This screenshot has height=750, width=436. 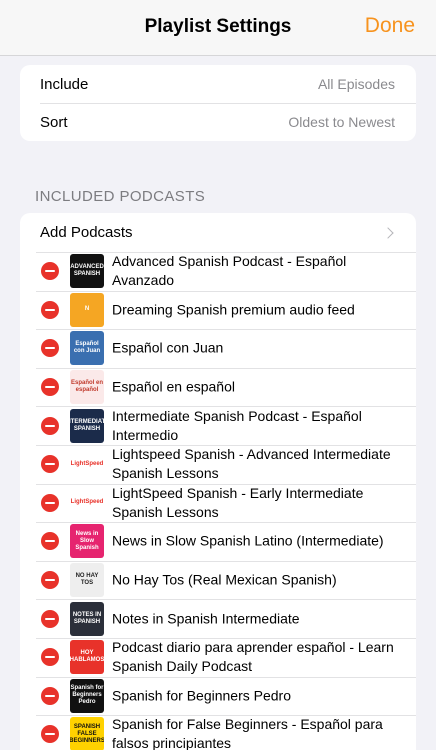 I want to click on podcast-artwork: Español con Juan, so click(x=87, y=348).